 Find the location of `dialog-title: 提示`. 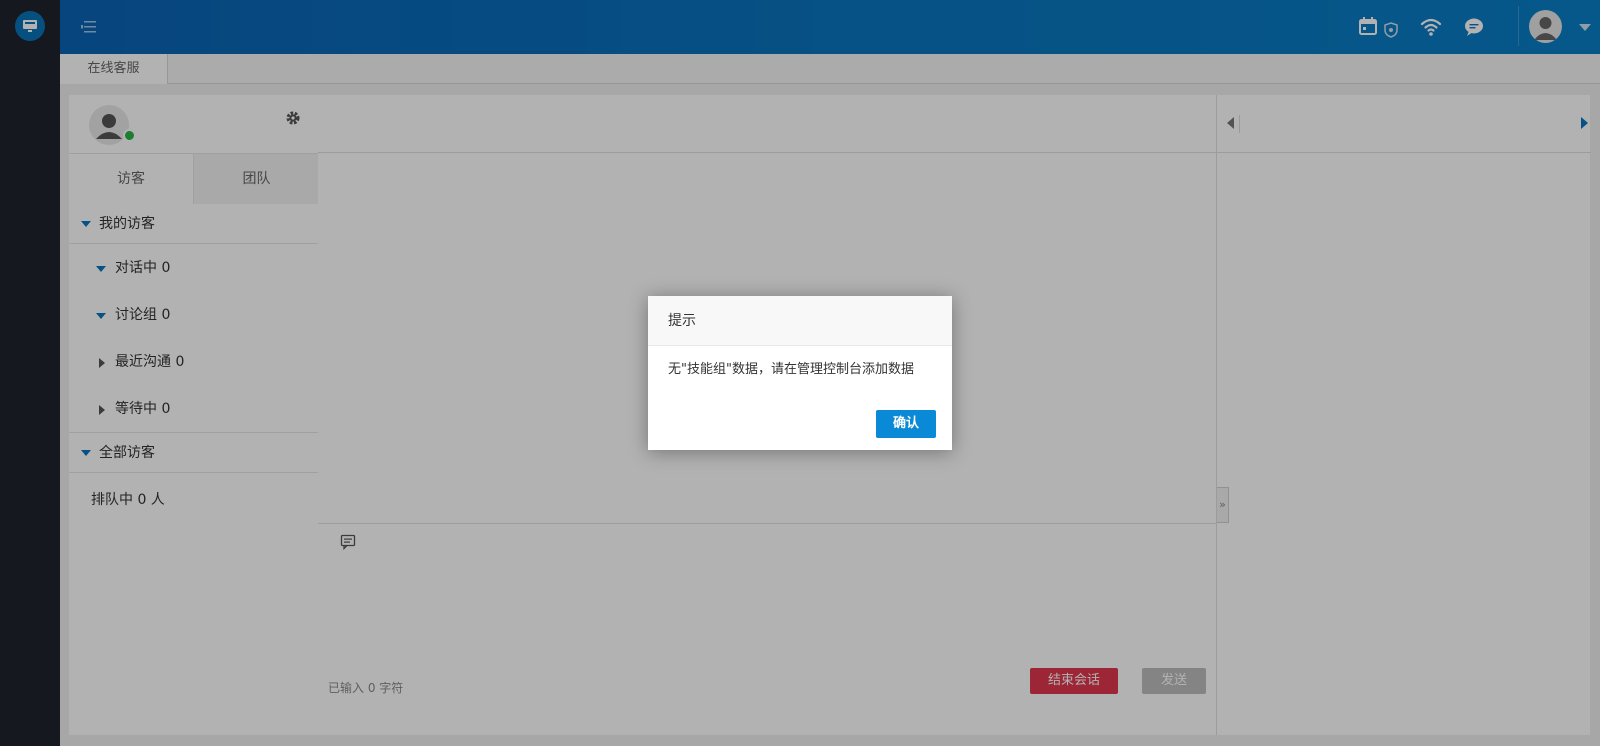

dialog-title: 提示 is located at coordinates (800, 321).